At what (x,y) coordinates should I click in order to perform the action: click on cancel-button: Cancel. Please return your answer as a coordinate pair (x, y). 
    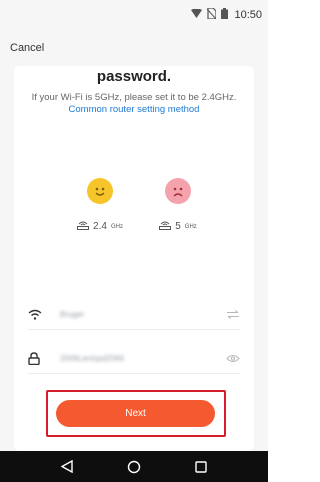
    Looking at the image, I should click on (27, 48).